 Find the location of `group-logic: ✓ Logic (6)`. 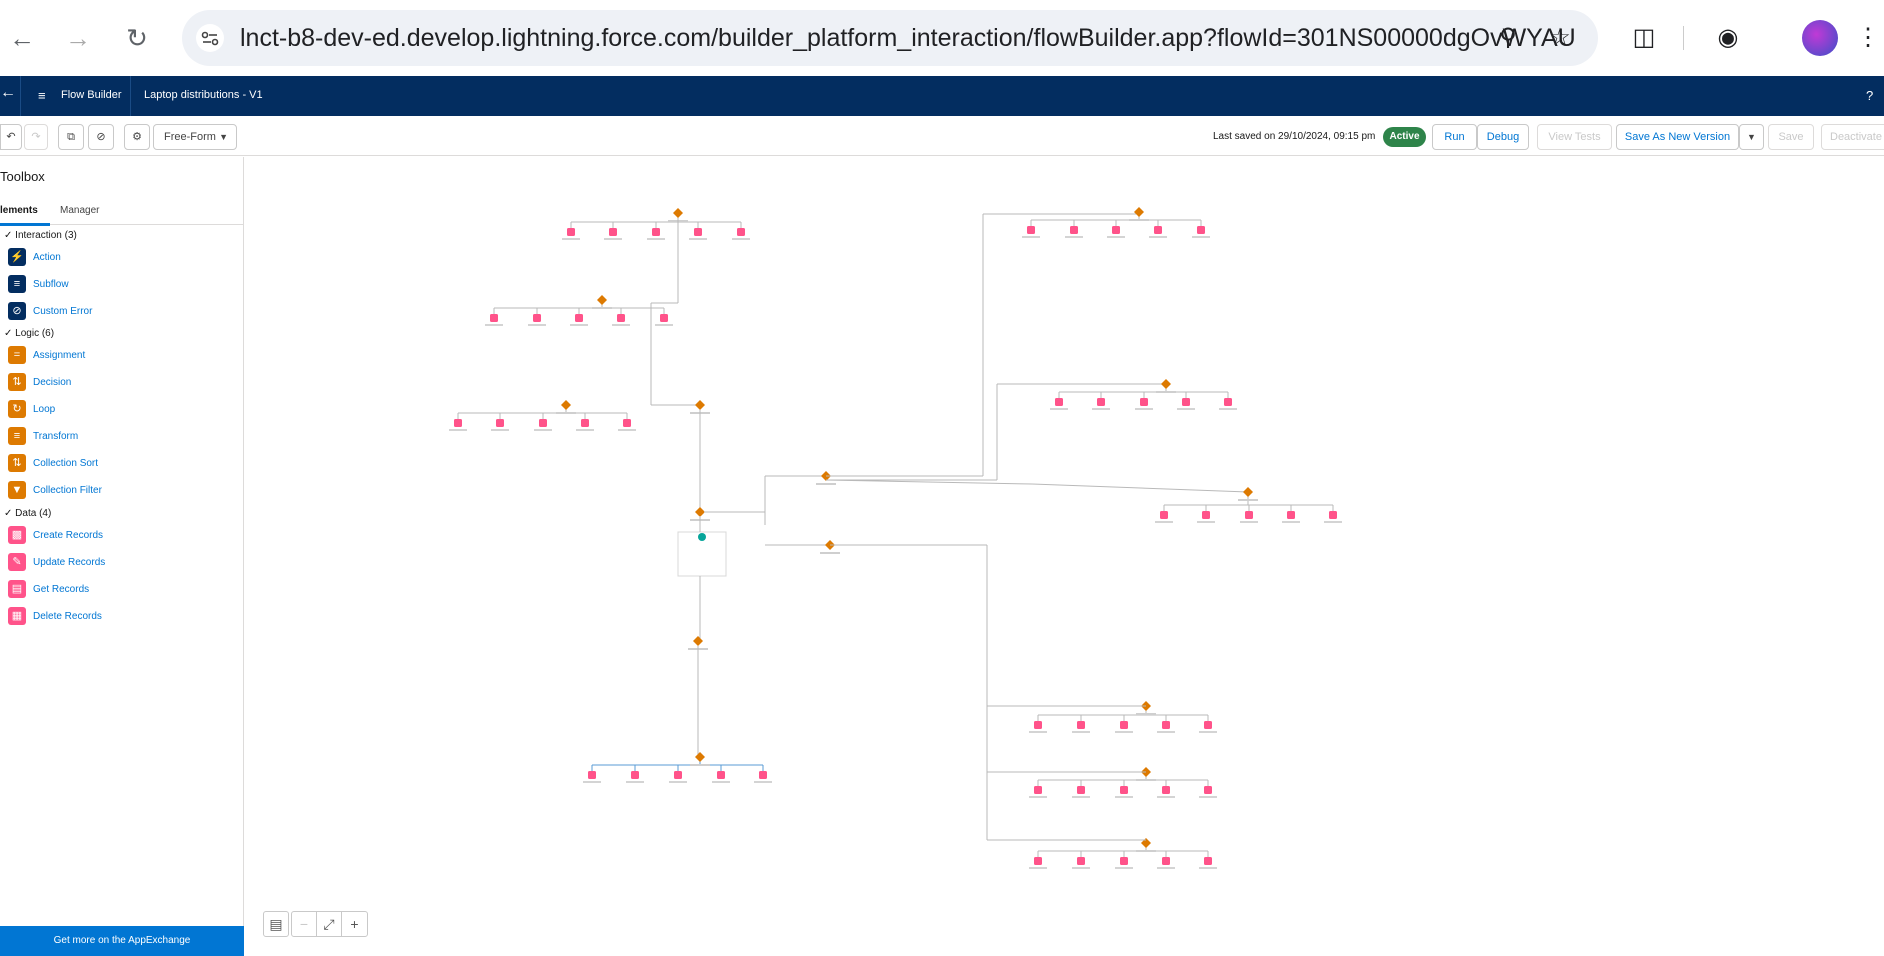

group-logic: ✓ Logic (6) is located at coordinates (29, 333).